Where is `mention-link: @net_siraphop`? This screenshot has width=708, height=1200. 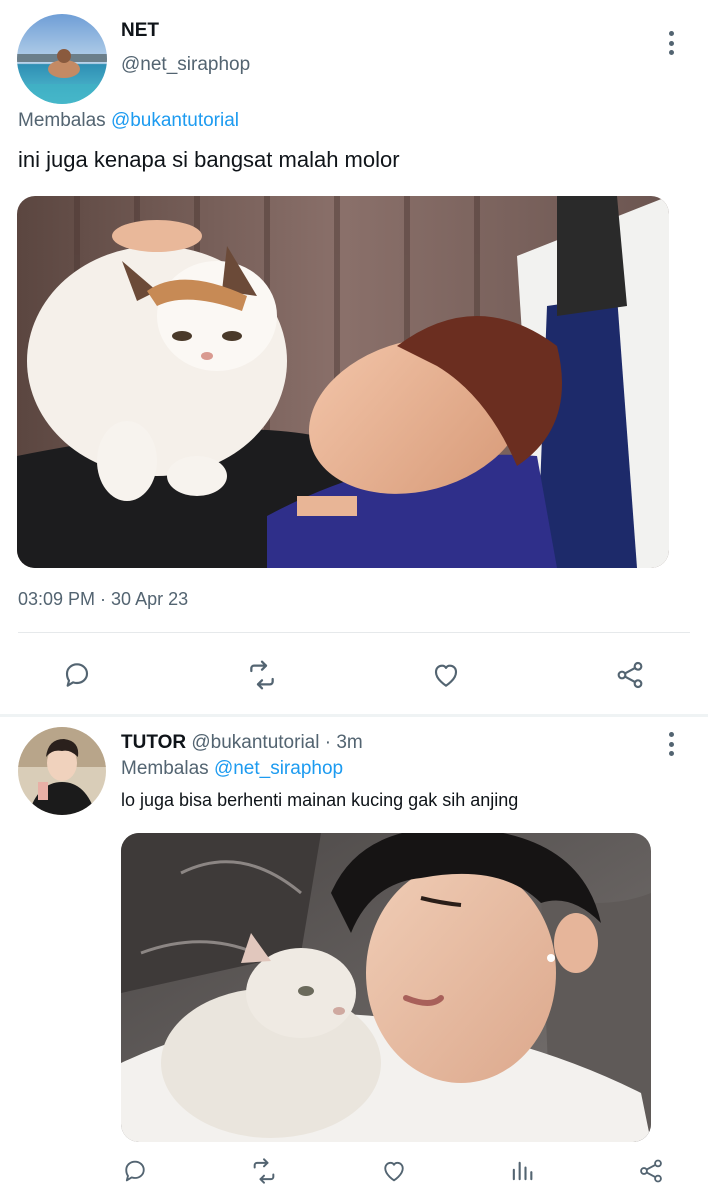 mention-link: @net_siraphop is located at coordinates (278, 768).